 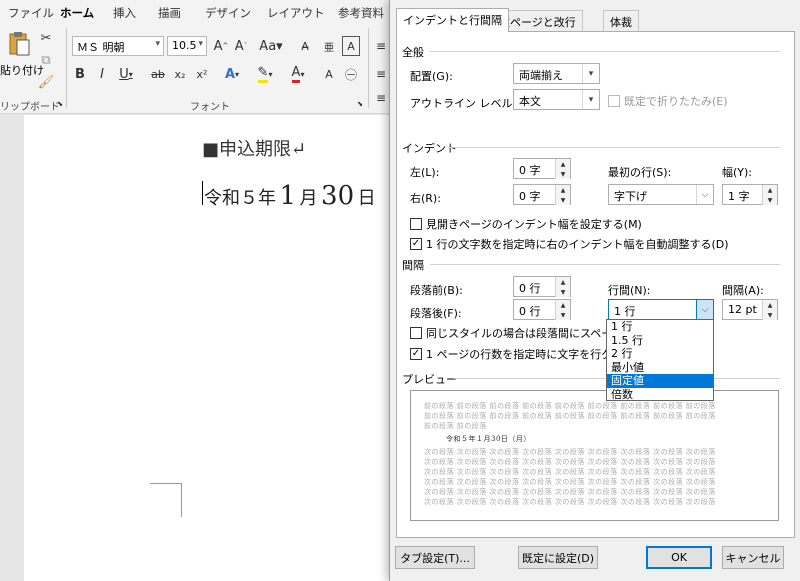 I want to click on date-era: 令和５年, so click(x=240, y=198).